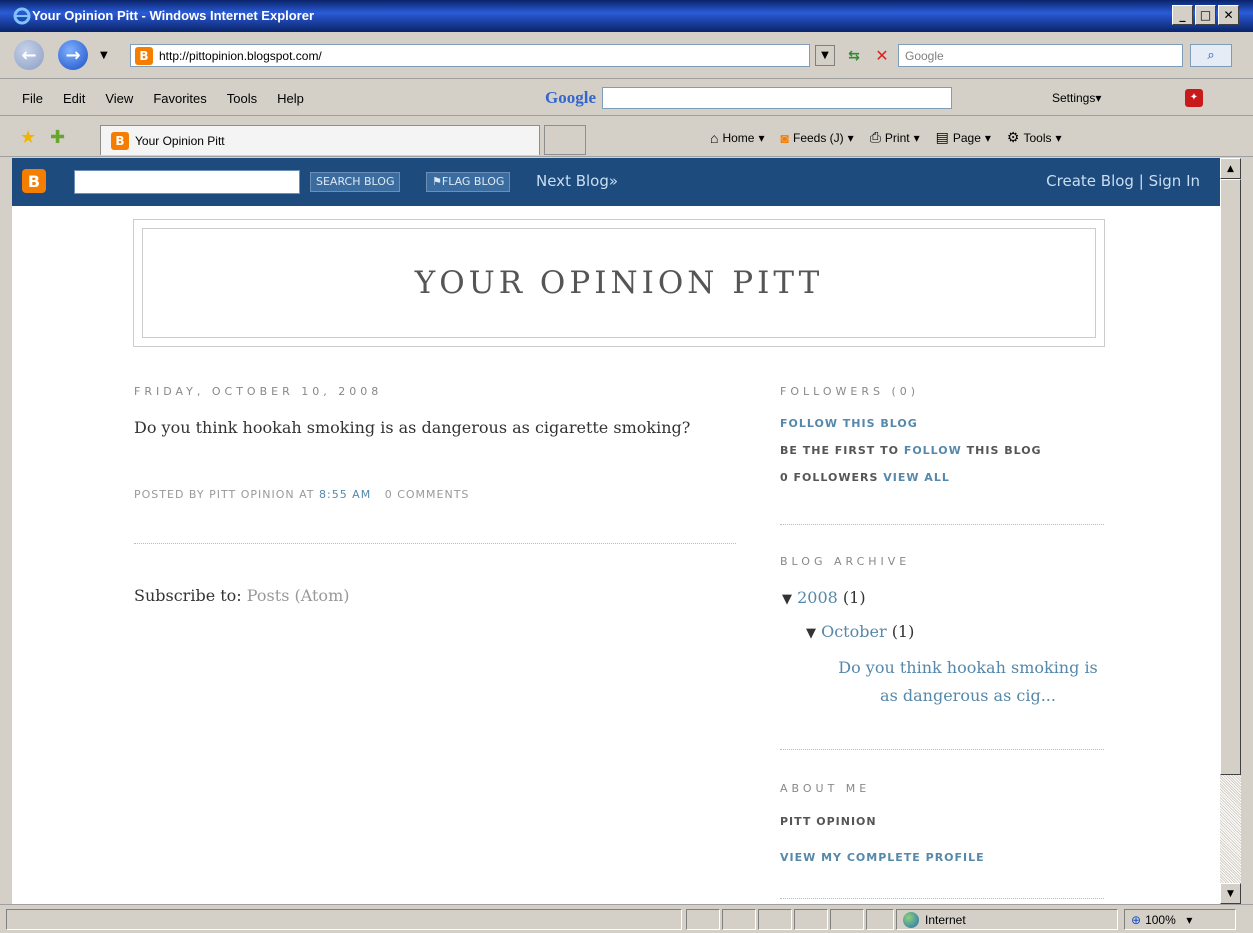 The width and height of the screenshot is (1253, 933). Describe the element at coordinates (1182, 15) in the screenshot. I see `minimize-button: _` at that location.